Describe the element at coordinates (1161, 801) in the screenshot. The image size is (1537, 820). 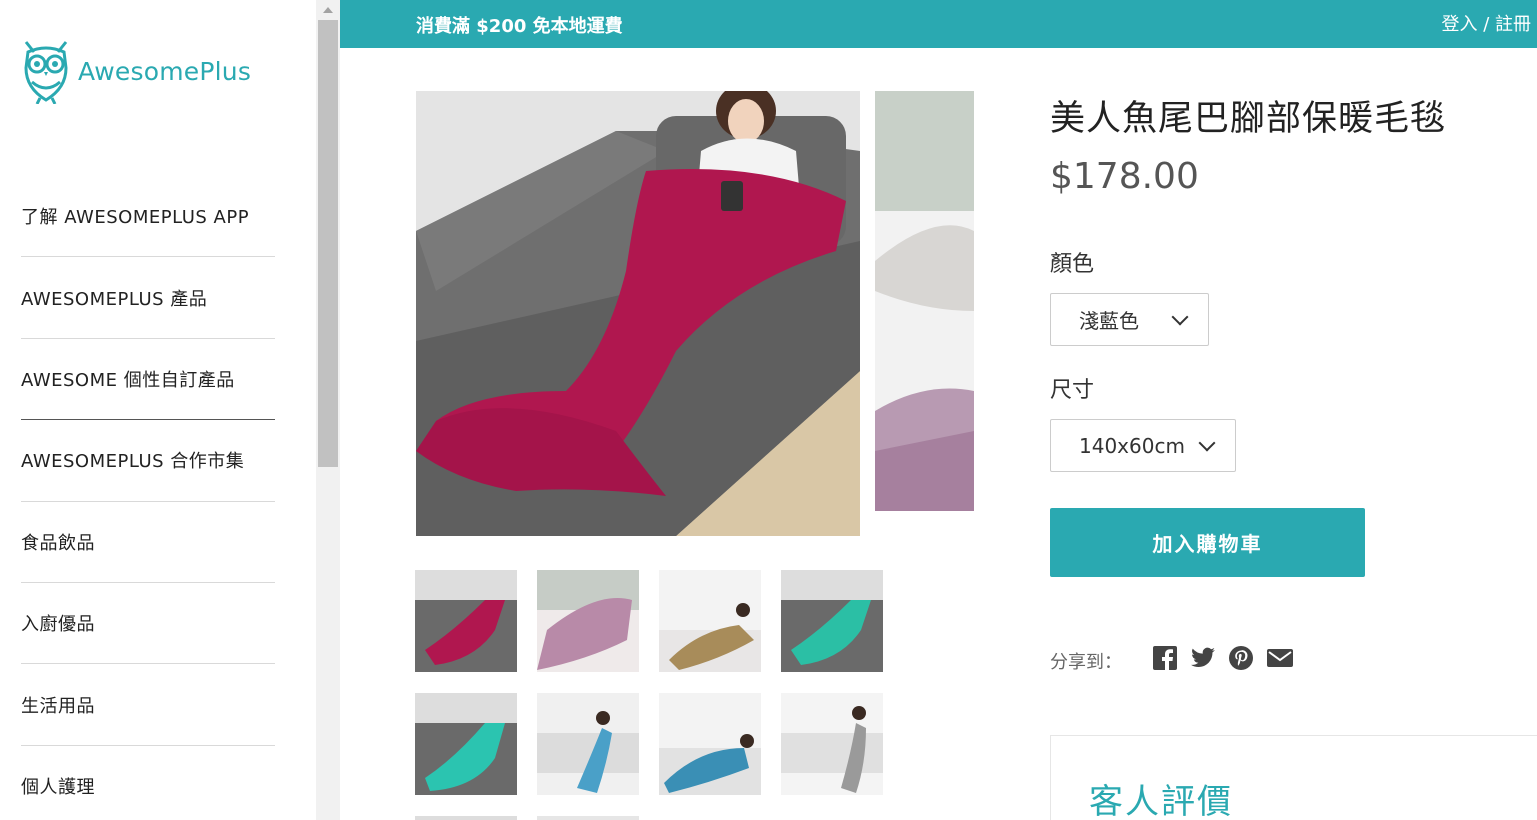
I see `reviews-title: 客人評價` at that location.